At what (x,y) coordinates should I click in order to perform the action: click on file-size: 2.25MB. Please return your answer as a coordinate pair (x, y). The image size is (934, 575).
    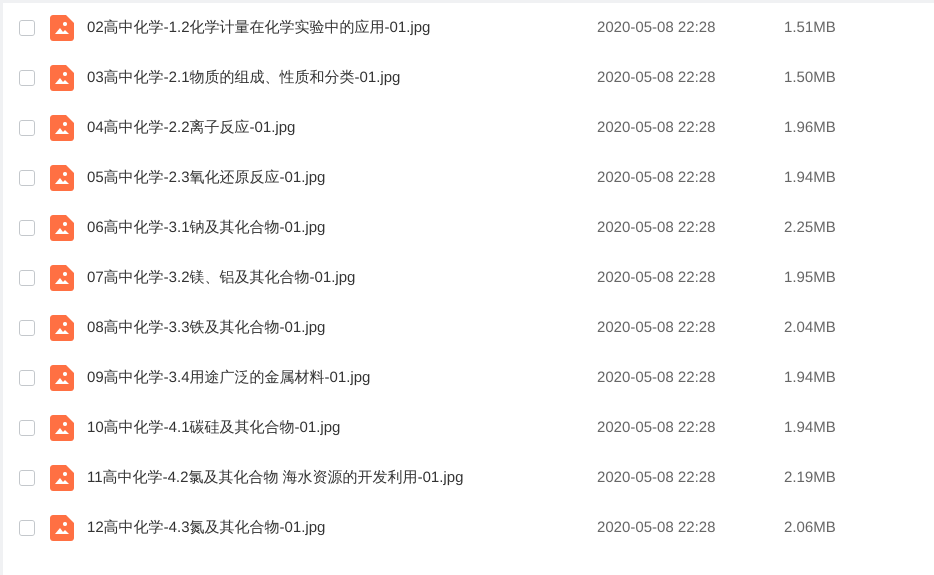
    Looking at the image, I should click on (810, 228).